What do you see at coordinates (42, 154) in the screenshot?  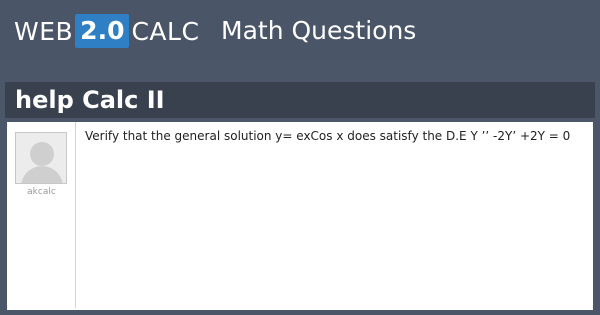 I see `avatar-head-shape` at bounding box center [42, 154].